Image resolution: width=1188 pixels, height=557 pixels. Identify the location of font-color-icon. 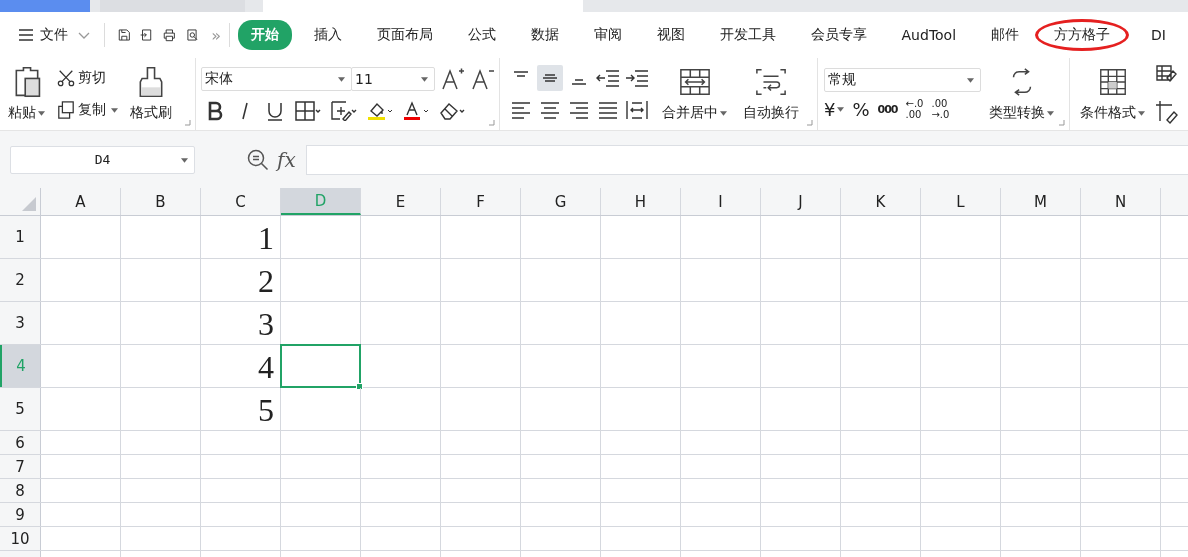
(416, 111).